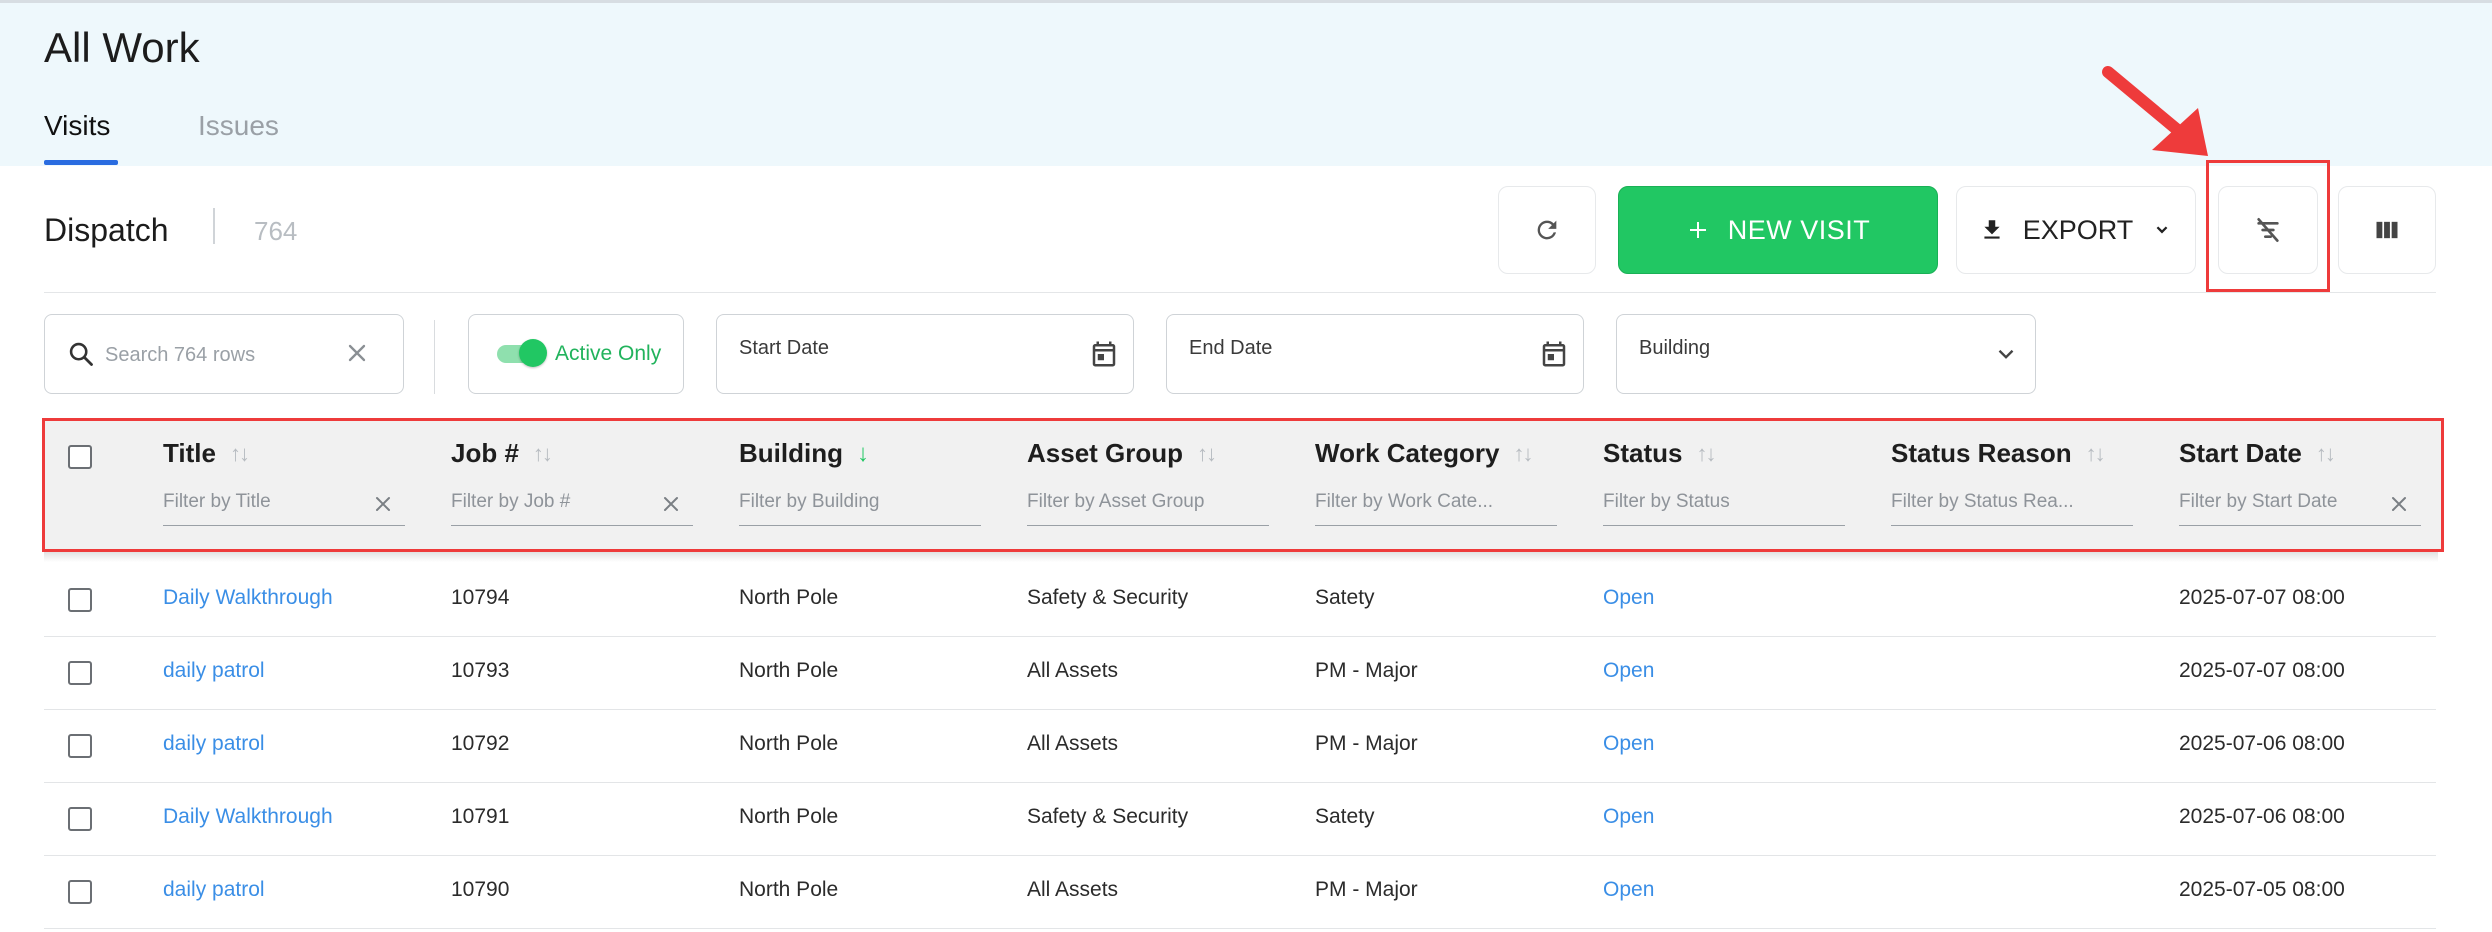  I want to click on filter-job, so click(572, 504).